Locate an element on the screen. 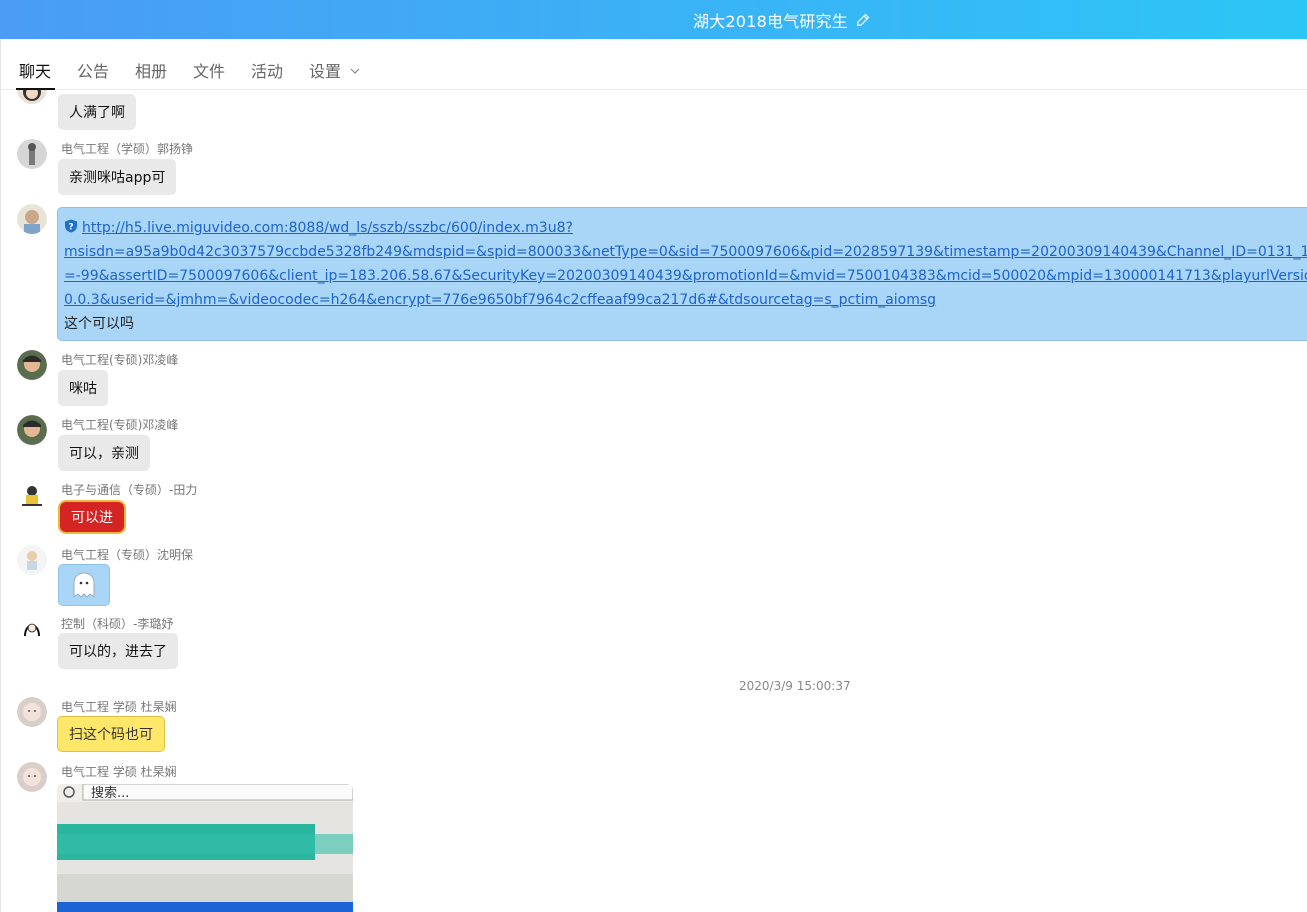 This screenshot has height=912, width=1307. message-text: 可以进 is located at coordinates (92, 518).